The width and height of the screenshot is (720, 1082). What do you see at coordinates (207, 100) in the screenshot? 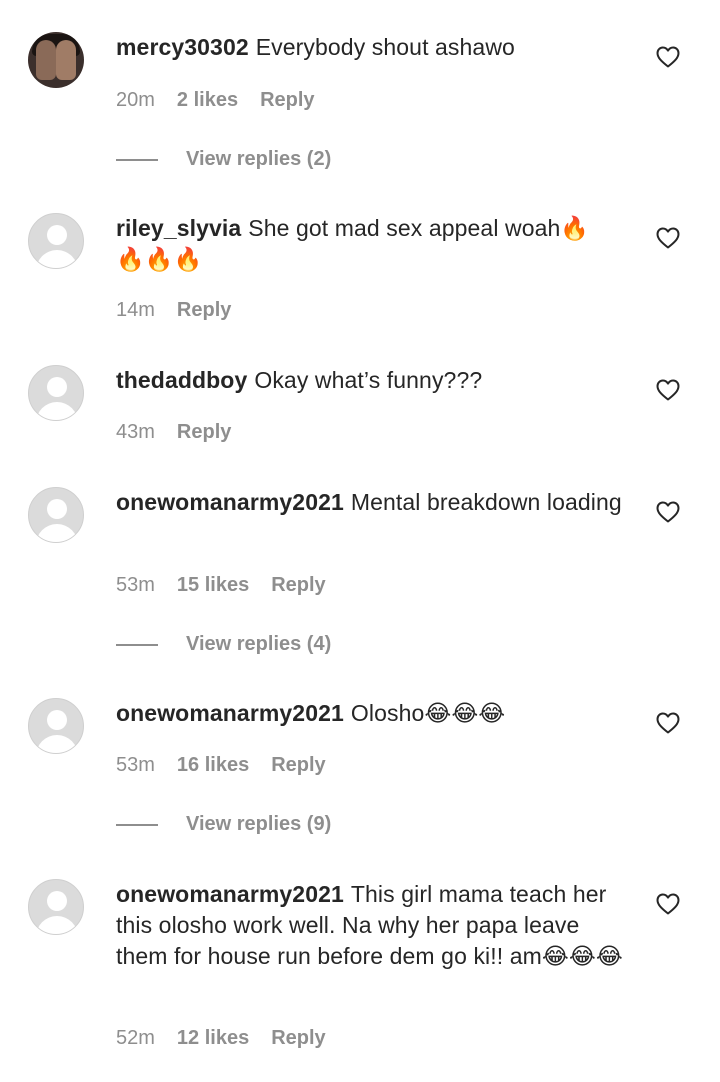
I see `likes-count: 2 likes` at bounding box center [207, 100].